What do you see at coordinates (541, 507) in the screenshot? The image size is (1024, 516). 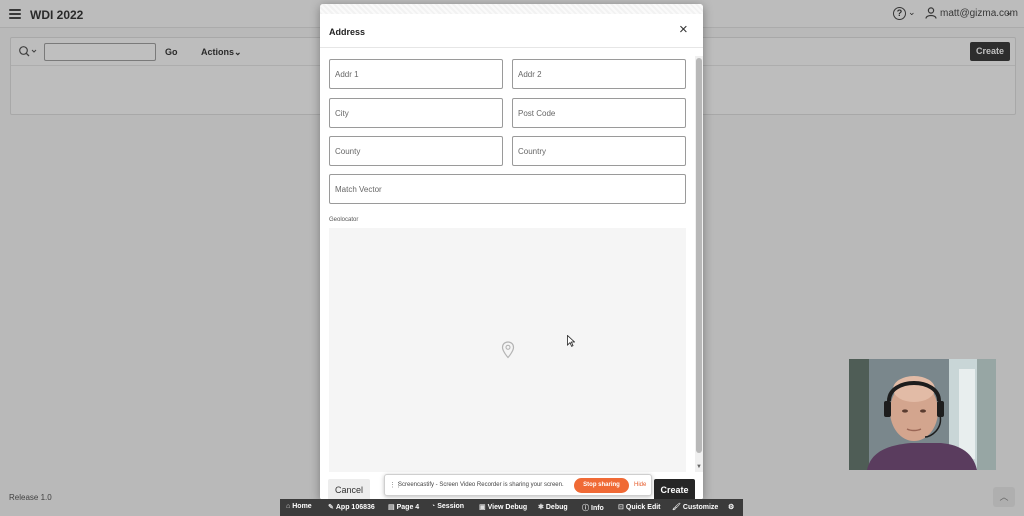 I see `bug-icon: ✱` at bounding box center [541, 507].